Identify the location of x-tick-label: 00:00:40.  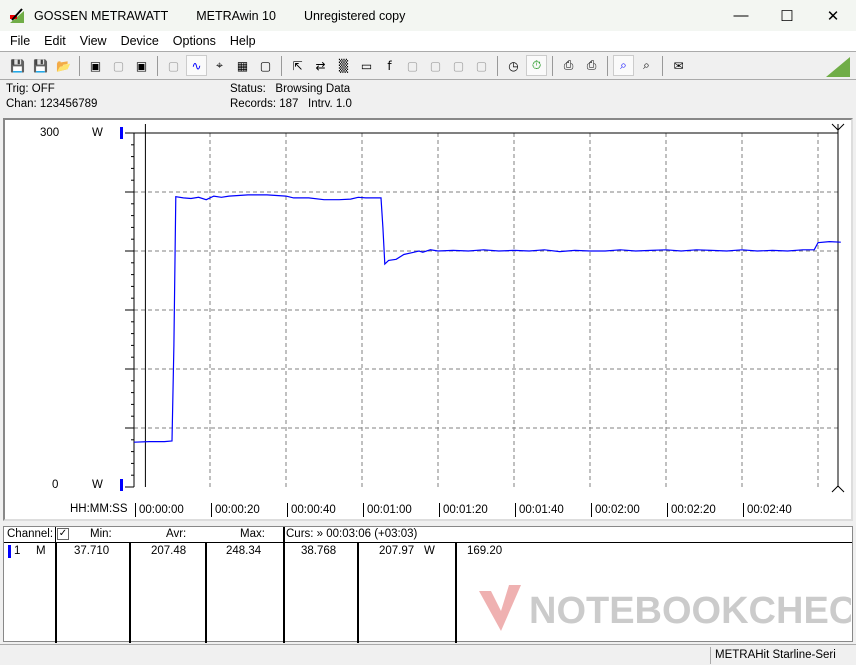
(311, 510).